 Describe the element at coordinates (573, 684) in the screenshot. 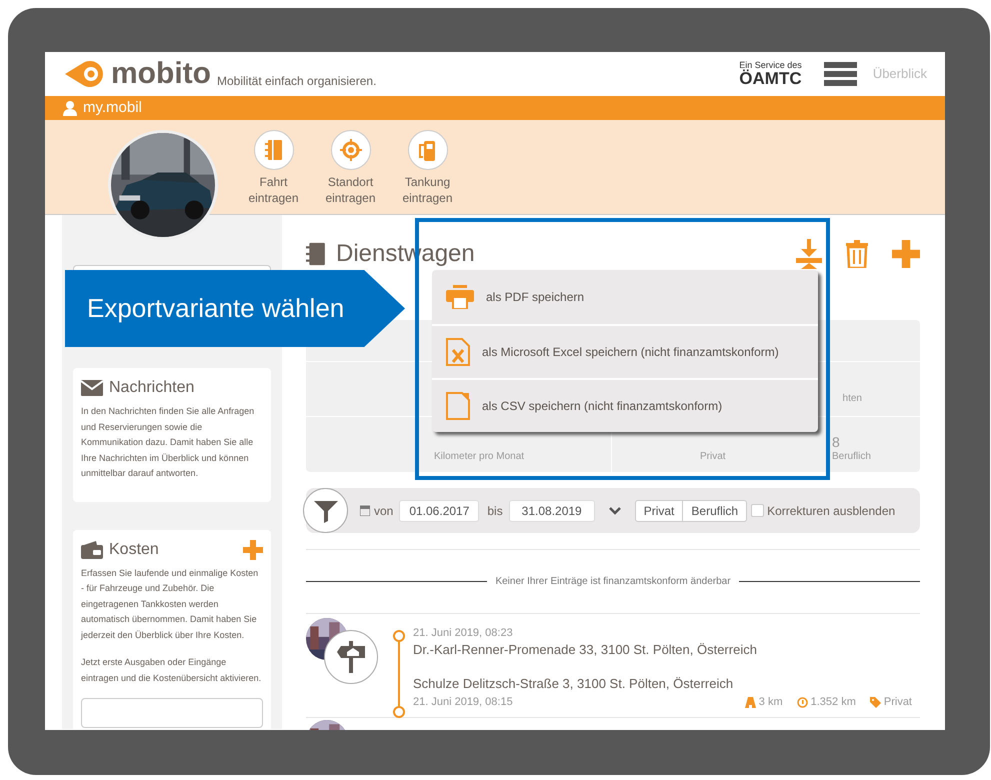

I see `end-address: Schulze Delitzsch-Straße 3, 3100 St. Pölten, Österreich` at that location.